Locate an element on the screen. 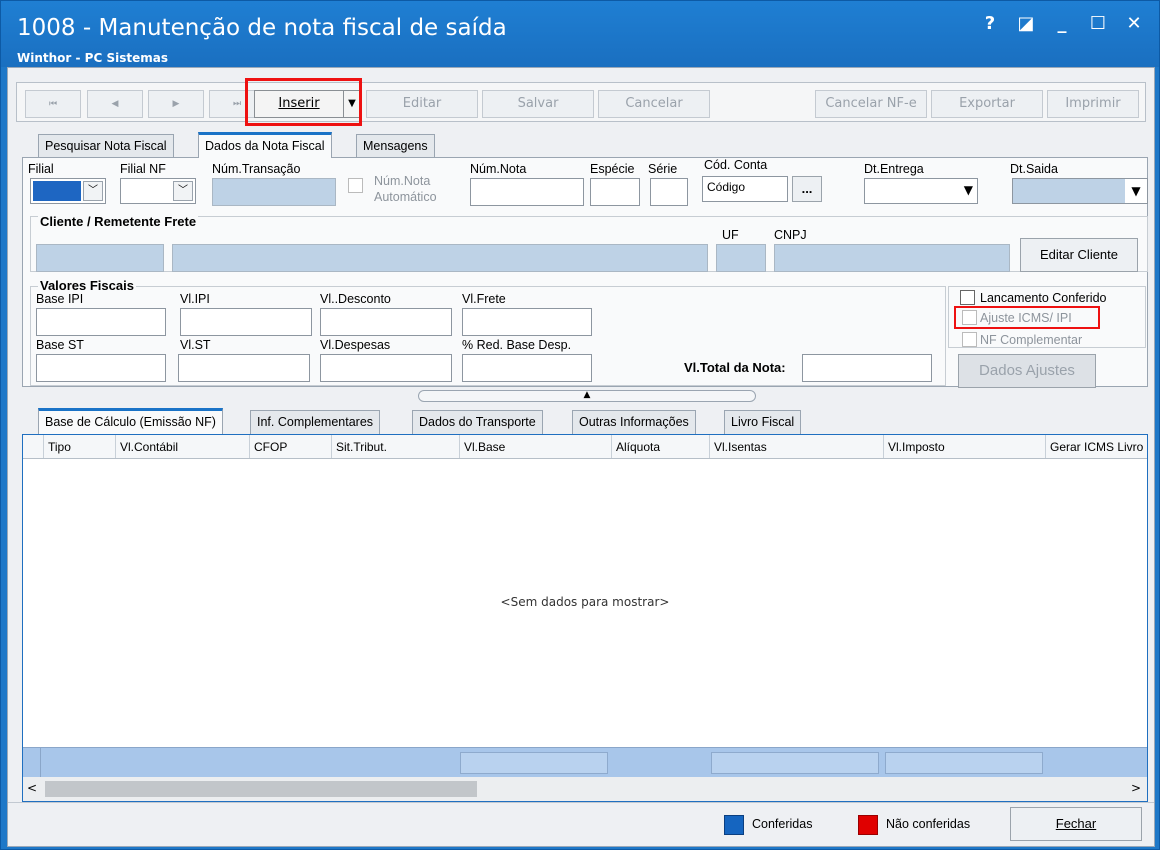 Image resolution: width=1160 pixels, height=850 pixels. window-controls: ? ◪ _ ☐ ✕ is located at coordinates (1062, 23).